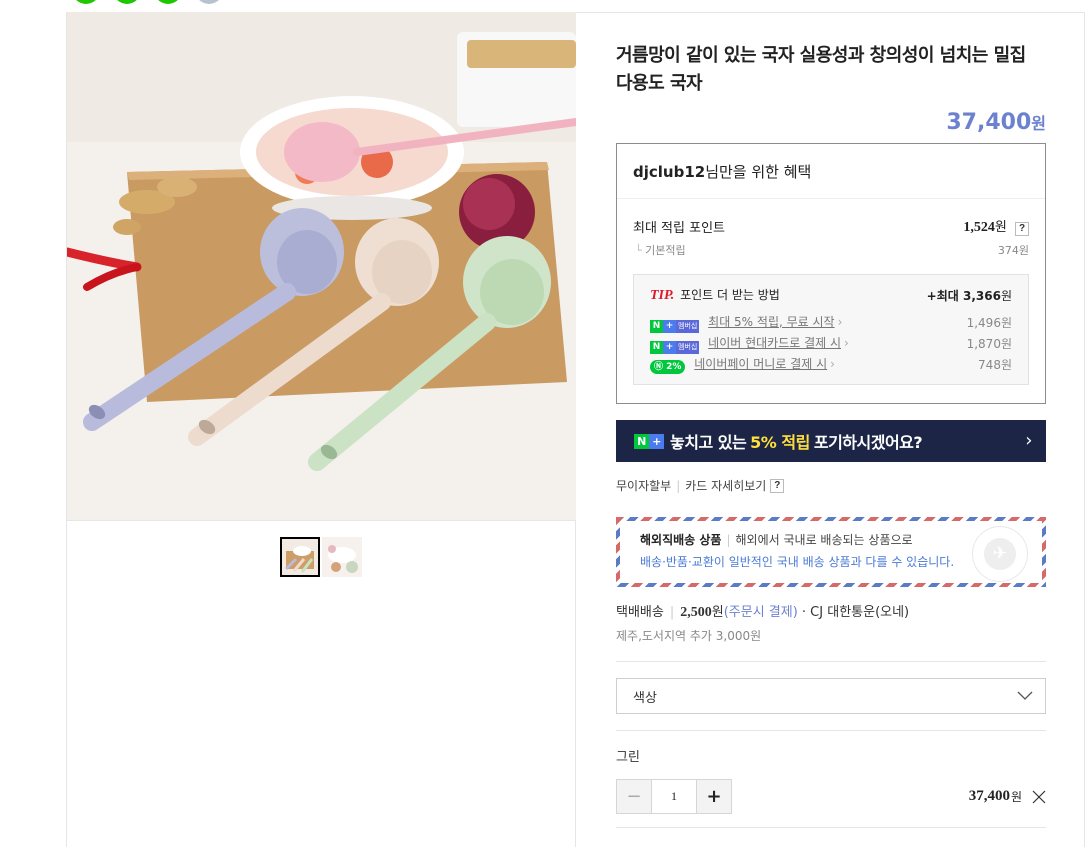  I want to click on tip-row-label: 최대 5% 적립, 무료 시작, so click(775, 322).